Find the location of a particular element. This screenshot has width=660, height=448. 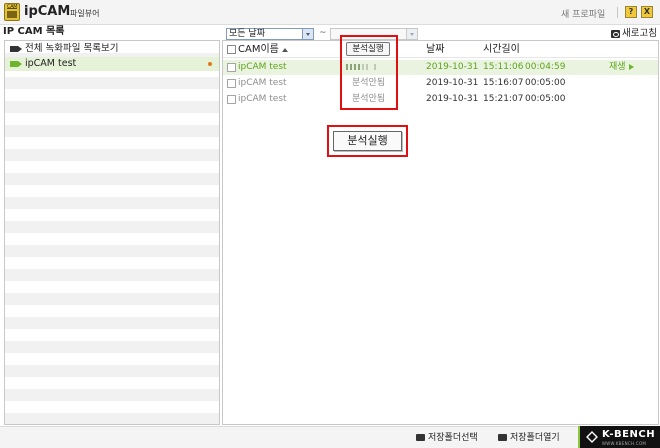

sort-ascending-icon is located at coordinates (285, 50).